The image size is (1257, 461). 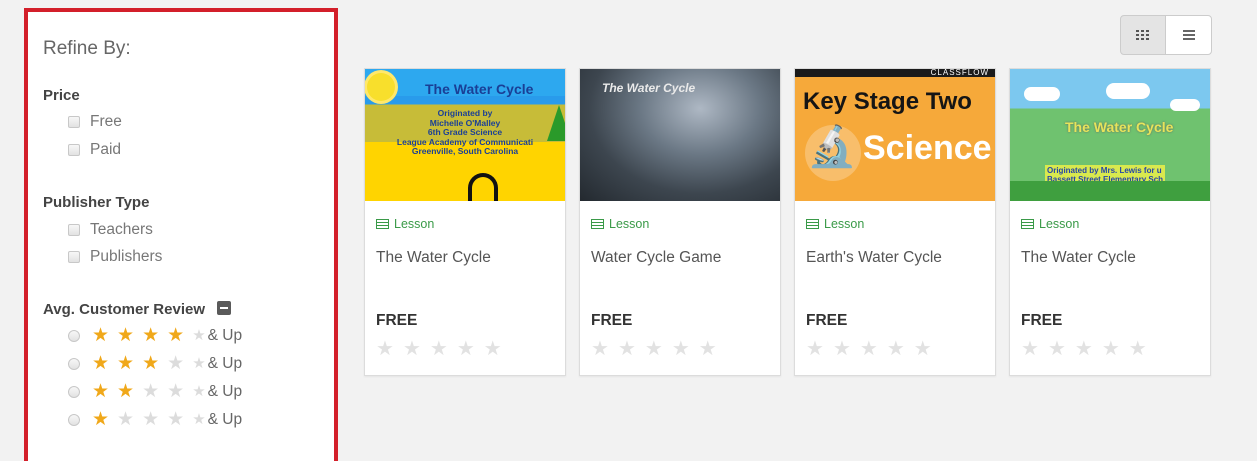 I want to click on filter-publisher-publishers: Publishers, so click(x=115, y=257).